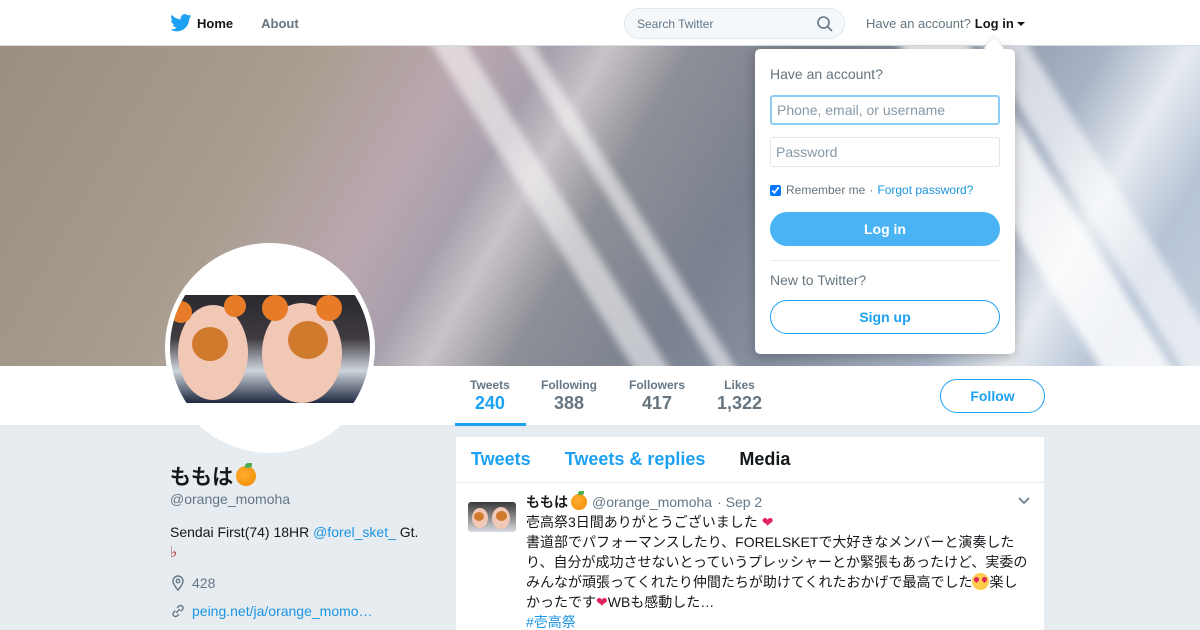 The height and width of the screenshot is (630, 1200). I want to click on login-link-label: Log in, so click(994, 23).